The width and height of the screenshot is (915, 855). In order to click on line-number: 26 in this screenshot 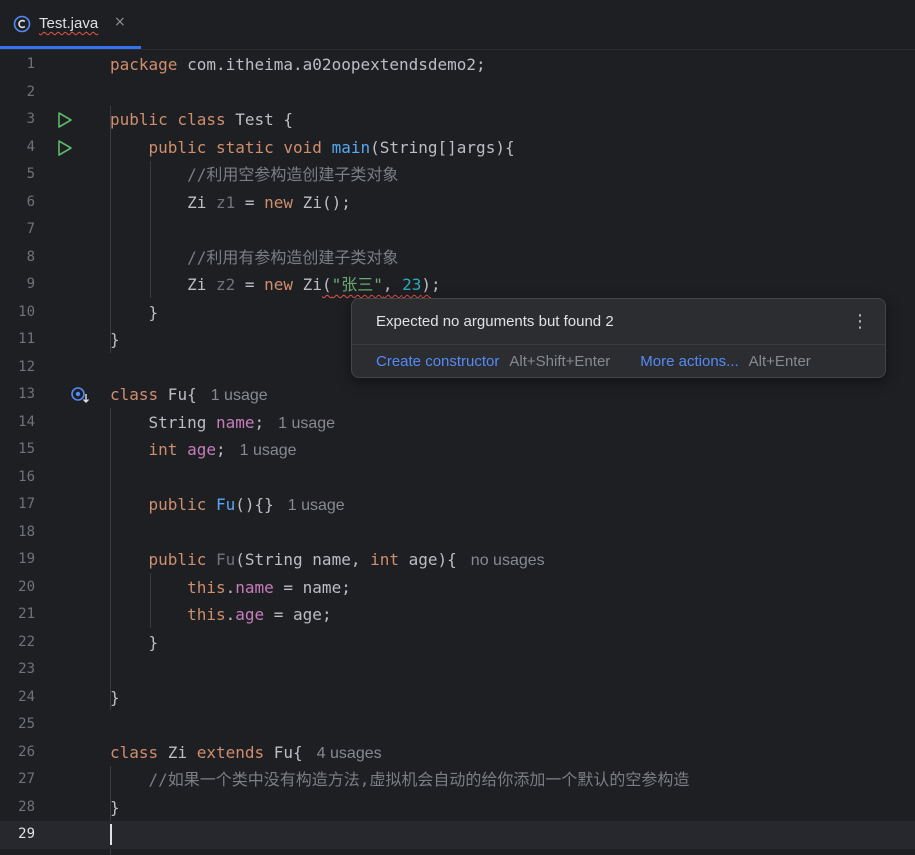, I will do `click(26, 751)`.